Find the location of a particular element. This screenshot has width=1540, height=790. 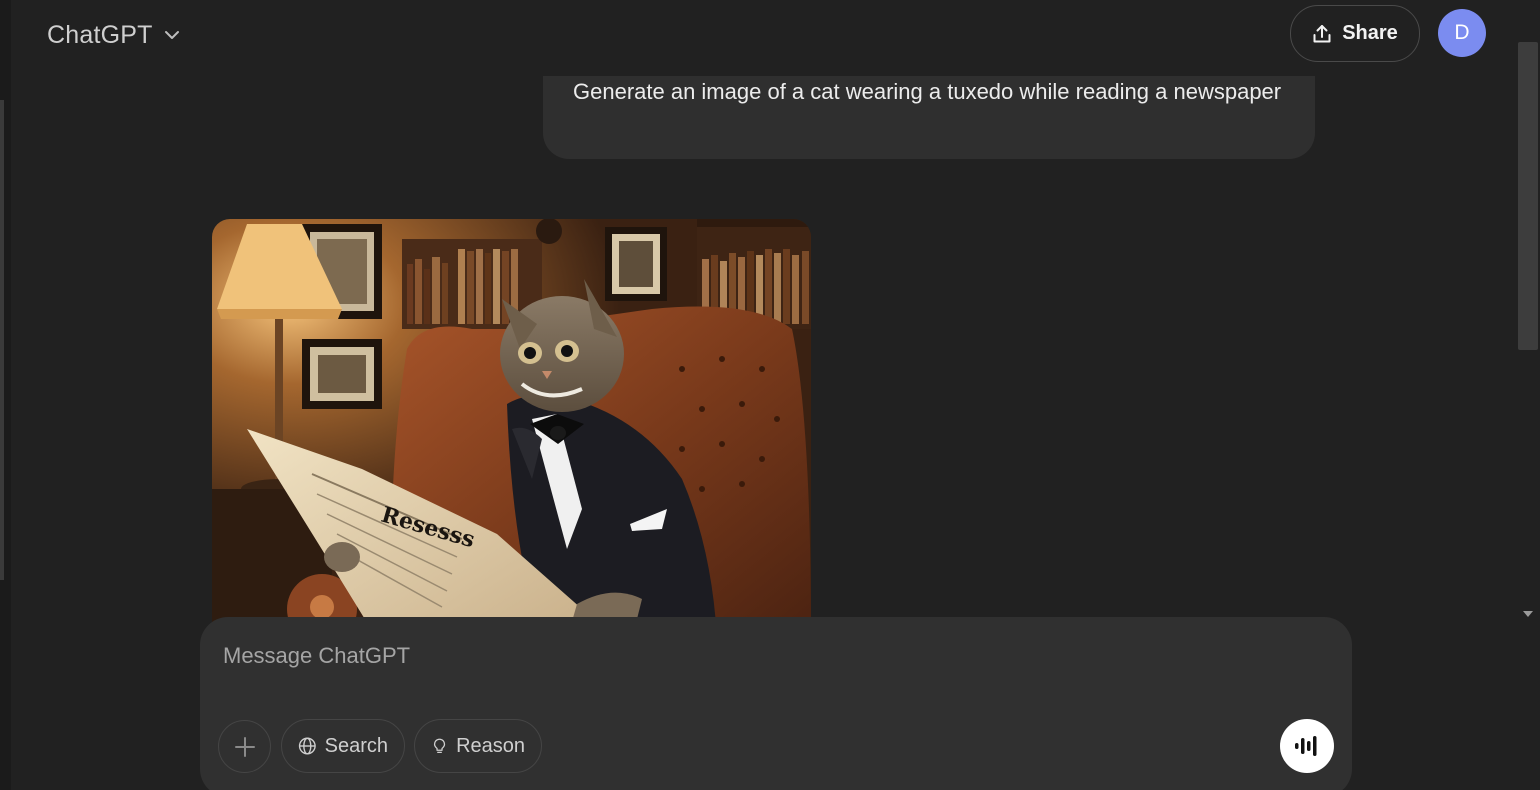

plus-icon is located at coordinates (244, 746).